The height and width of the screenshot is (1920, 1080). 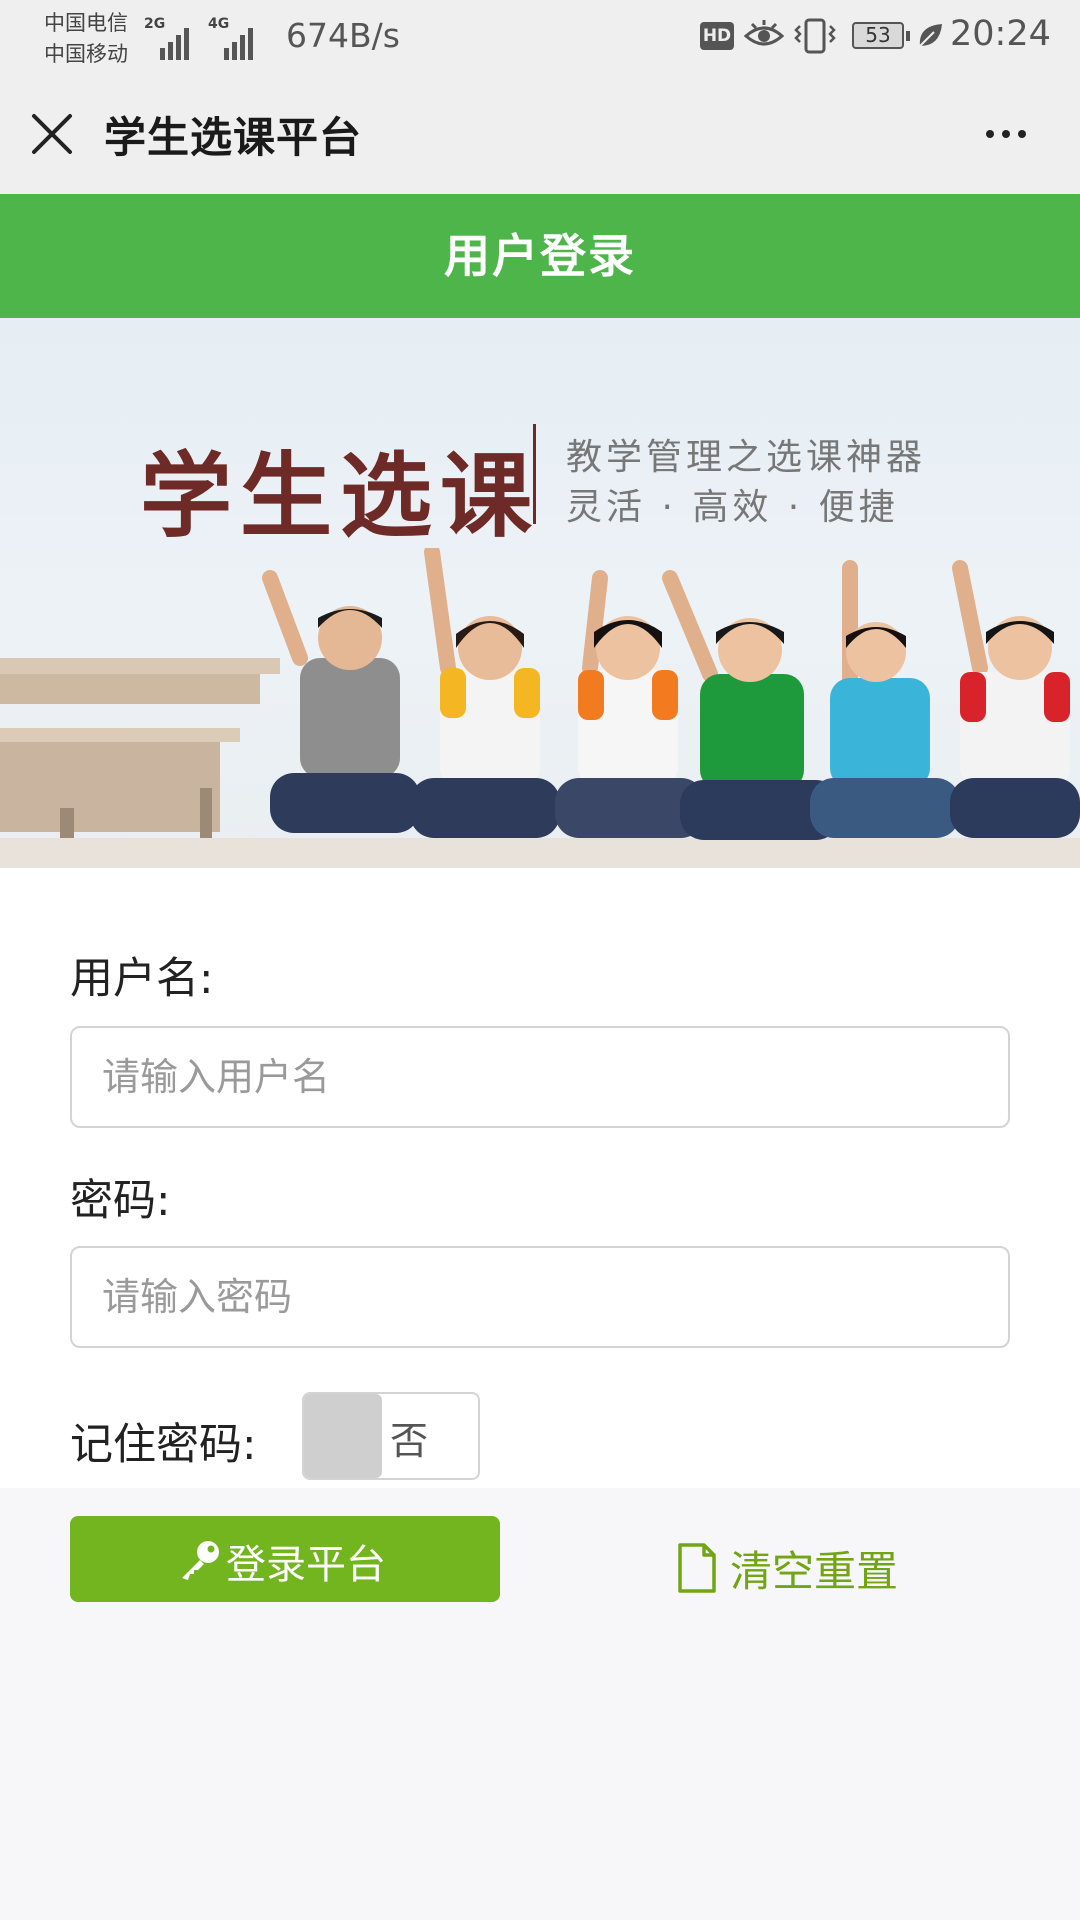 I want to click on carrier-1: 中国电信, so click(x=86, y=23).